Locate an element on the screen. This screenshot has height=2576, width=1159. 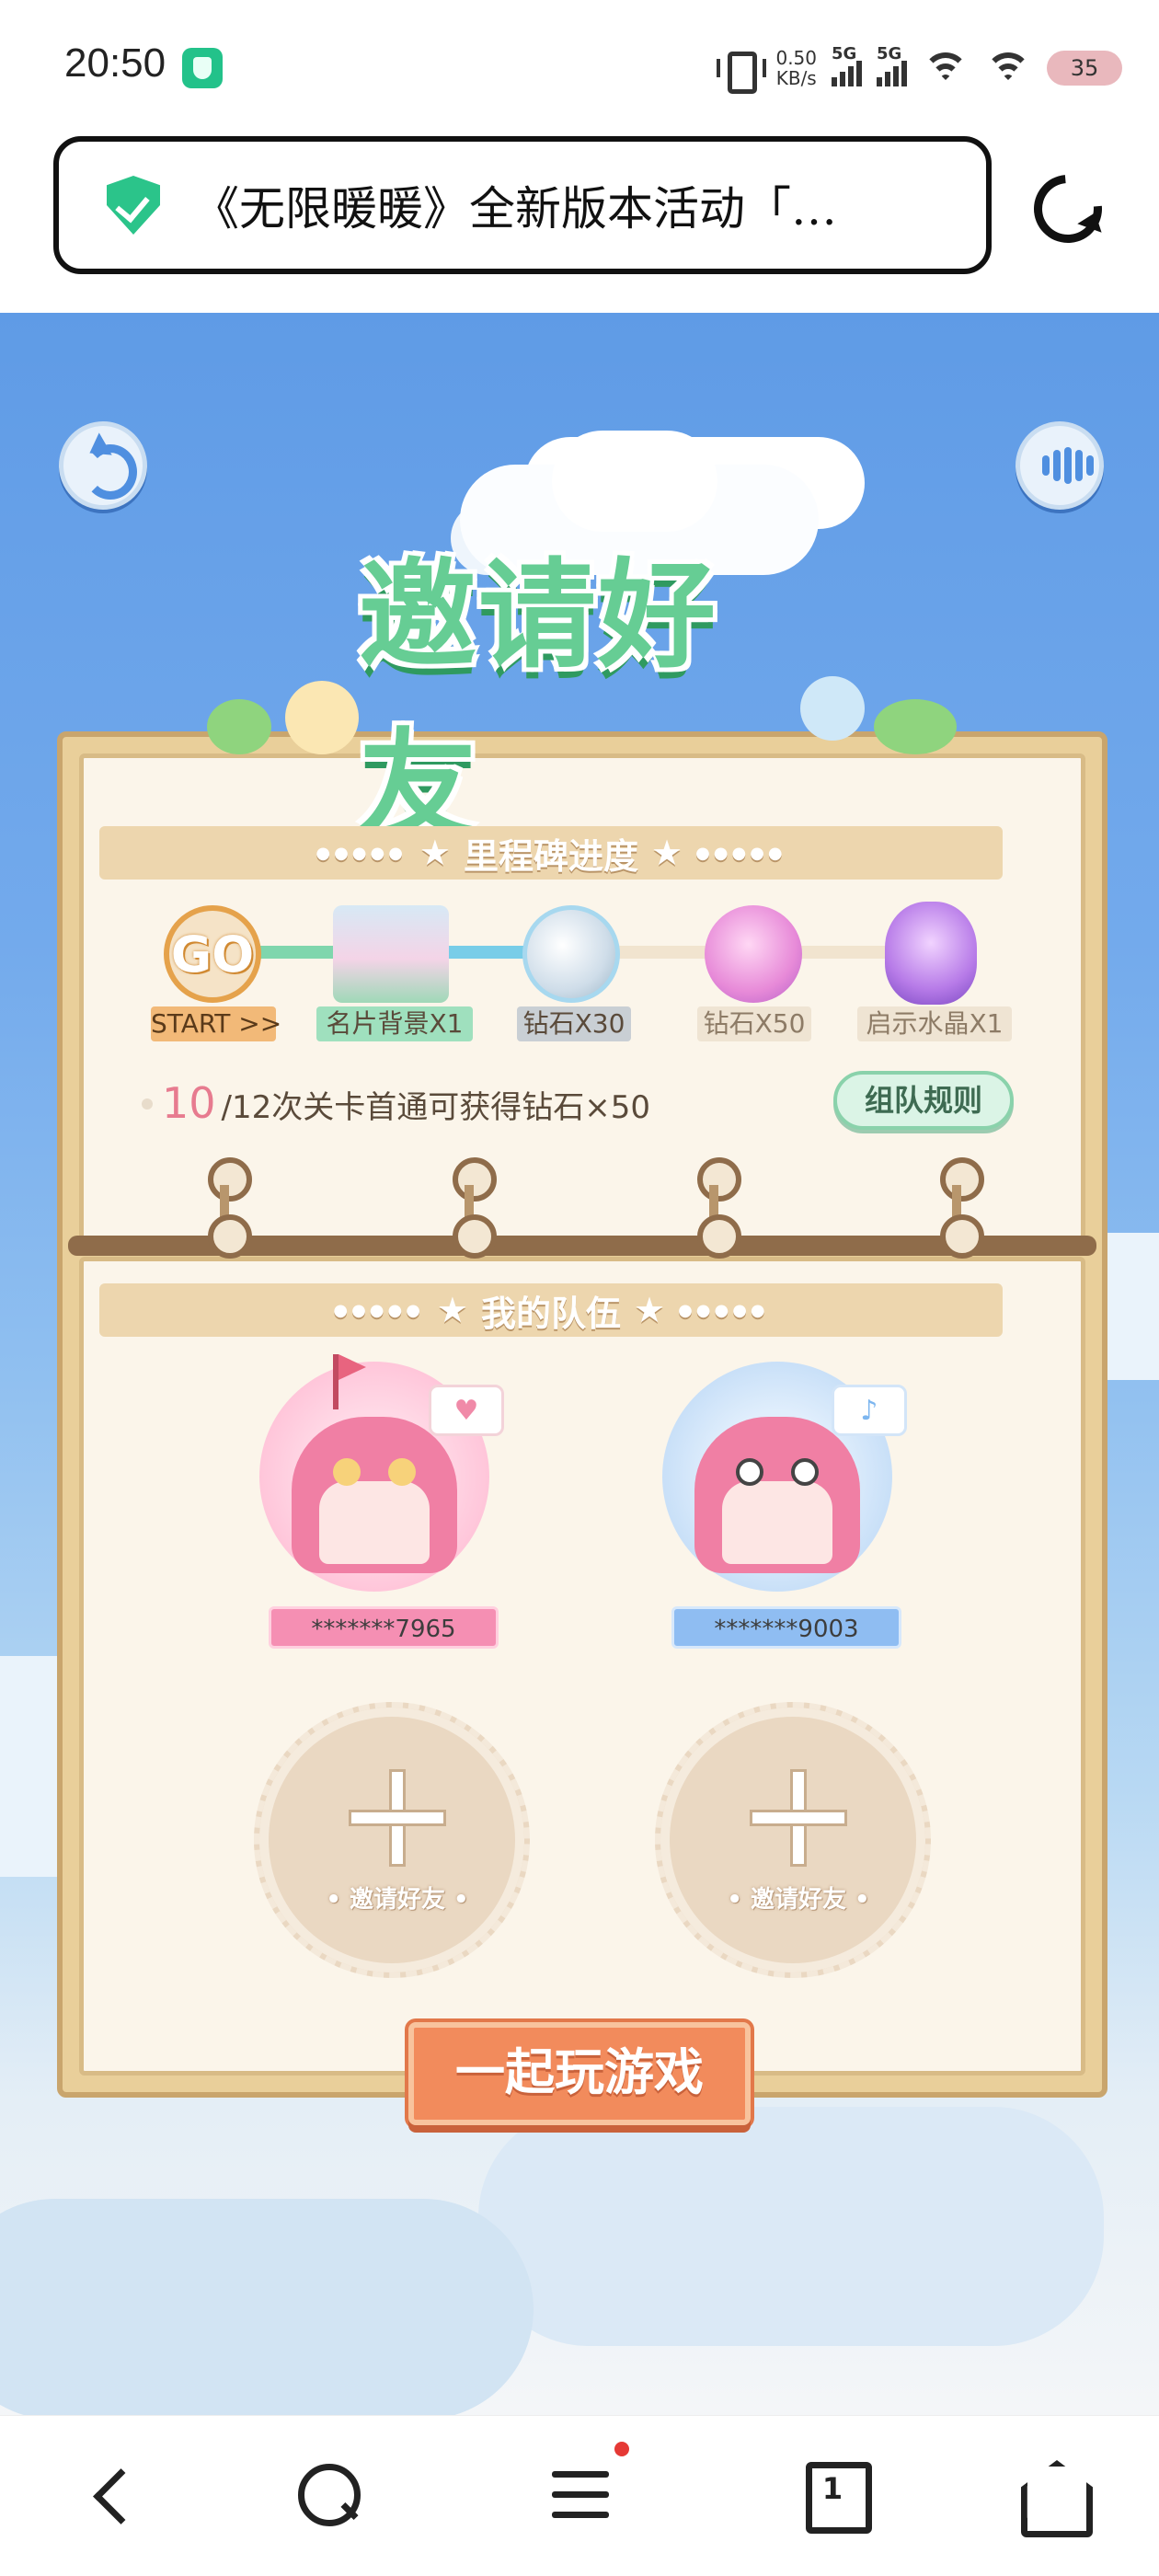
page-heading: 邀请好友 is located at coordinates (538, 701).